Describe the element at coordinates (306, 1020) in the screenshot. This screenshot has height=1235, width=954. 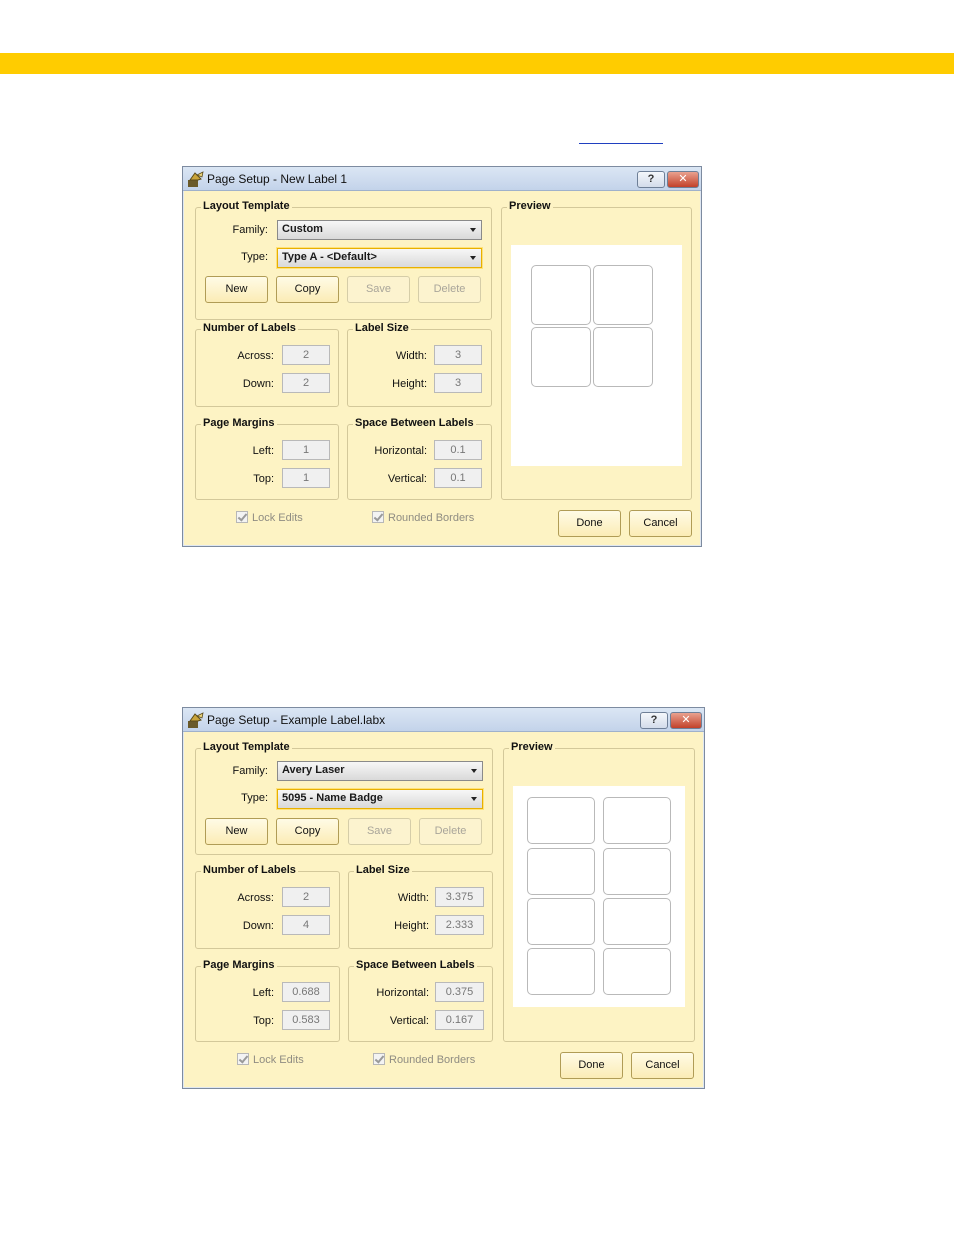
I see `top-margin-field: 0.583` at that location.